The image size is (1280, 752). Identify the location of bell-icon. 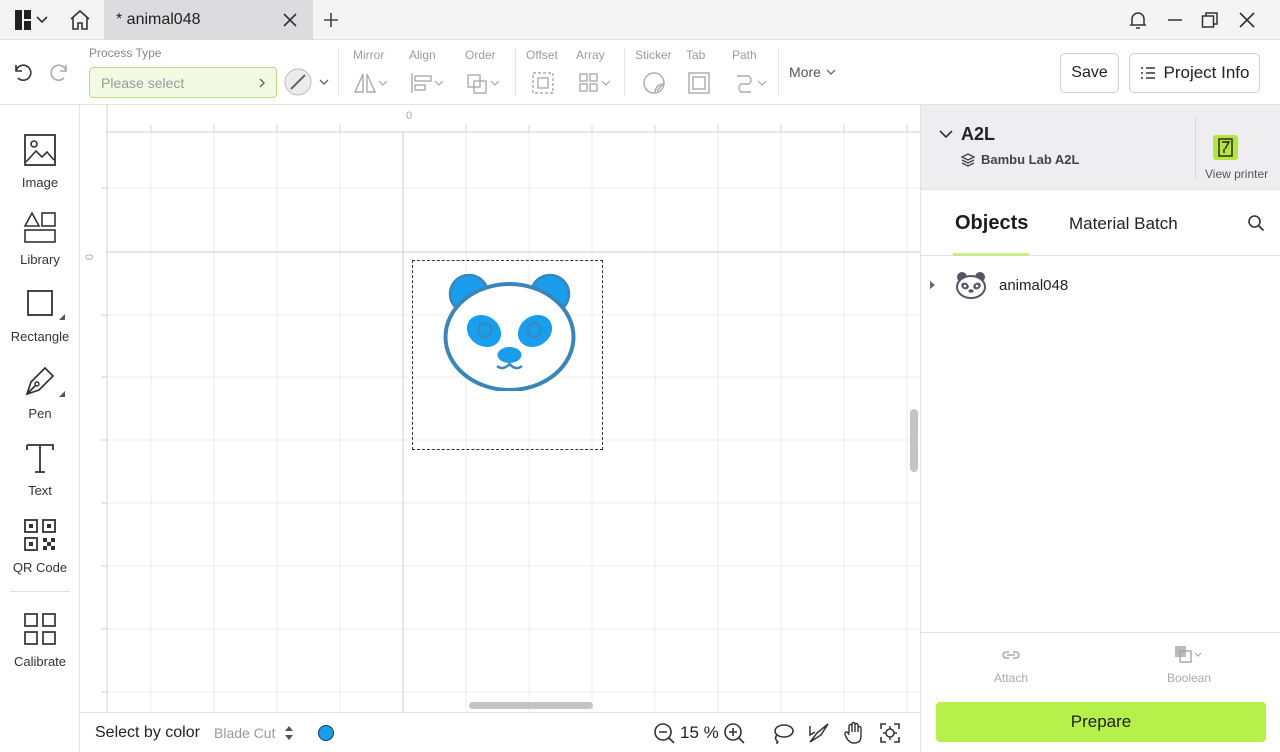
(1138, 20).